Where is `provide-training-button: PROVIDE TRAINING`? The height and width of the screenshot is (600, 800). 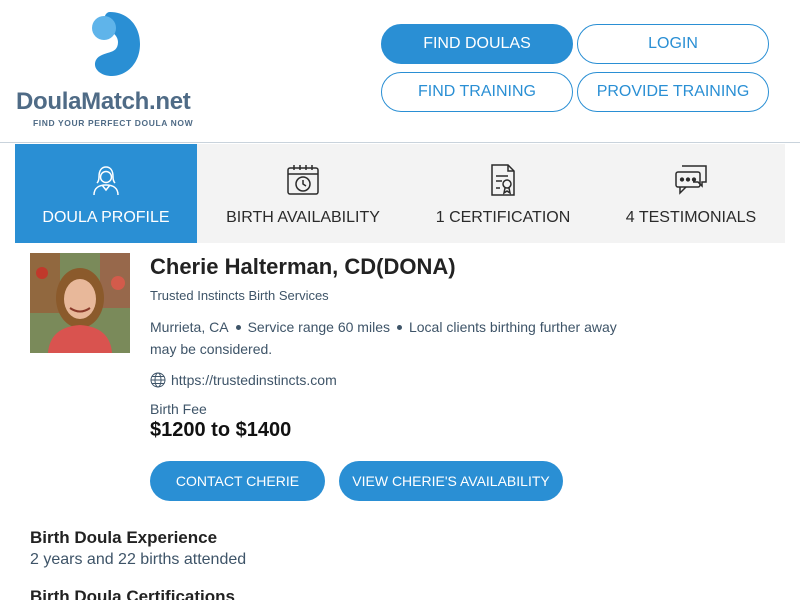
provide-training-button: PROVIDE TRAINING is located at coordinates (673, 92).